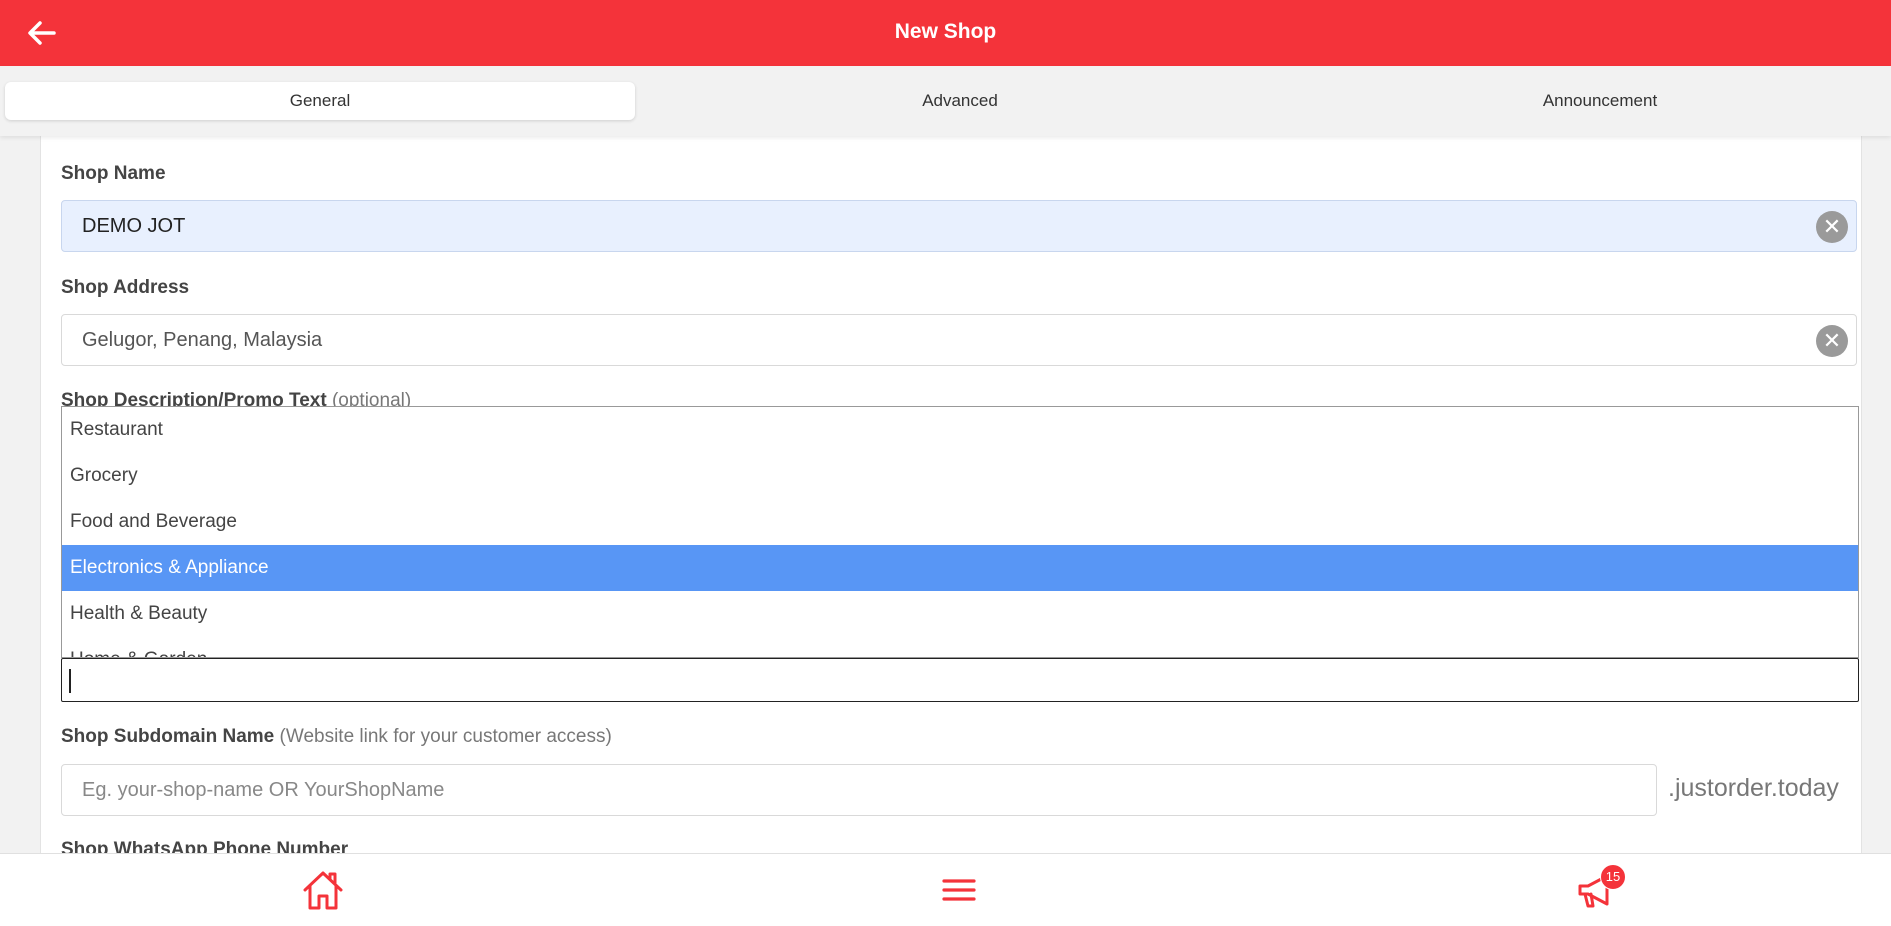 This screenshot has width=1891, height=926. What do you see at coordinates (70, 681) in the screenshot?
I see `text-caret` at bounding box center [70, 681].